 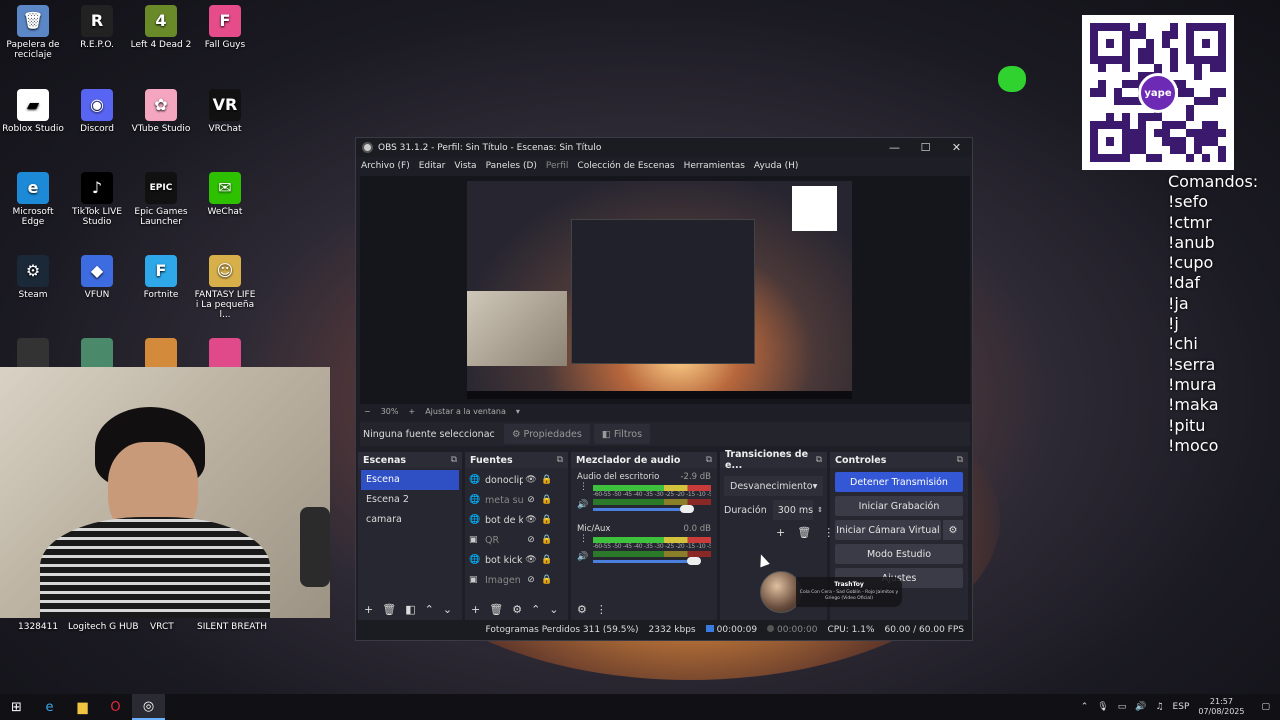 What do you see at coordinates (225, 111) in the screenshot?
I see `desktop-icon-vrchat: VR VRChat` at bounding box center [225, 111].